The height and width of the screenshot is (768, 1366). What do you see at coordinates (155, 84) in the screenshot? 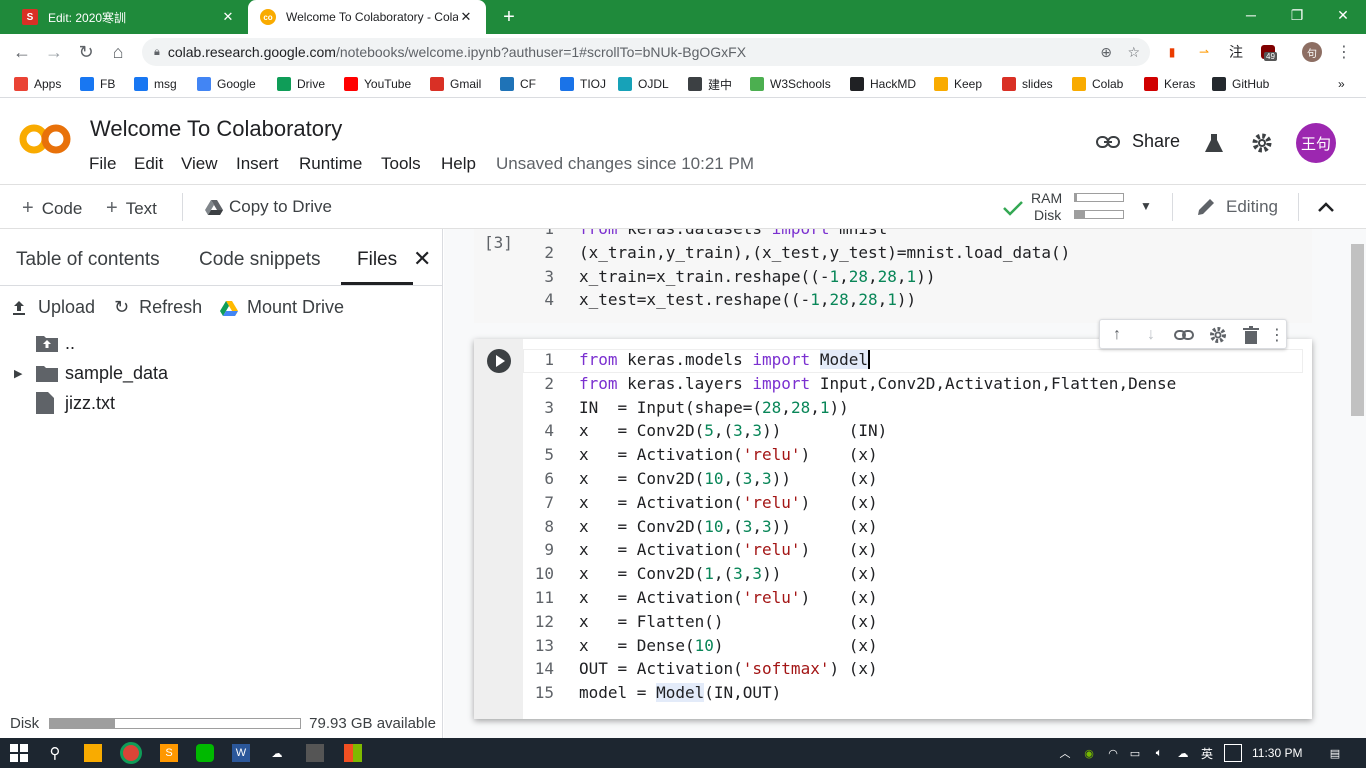
I see `bookmark-msg: msg` at bounding box center [155, 84].